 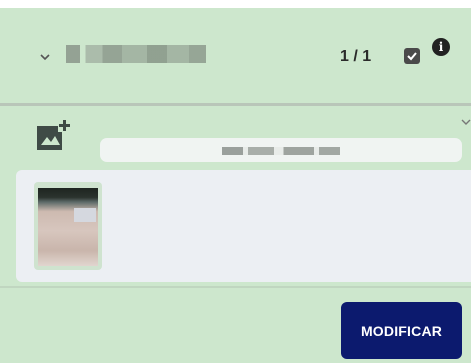 I want to click on collapse-chevron-icon, so click(x=466, y=119).